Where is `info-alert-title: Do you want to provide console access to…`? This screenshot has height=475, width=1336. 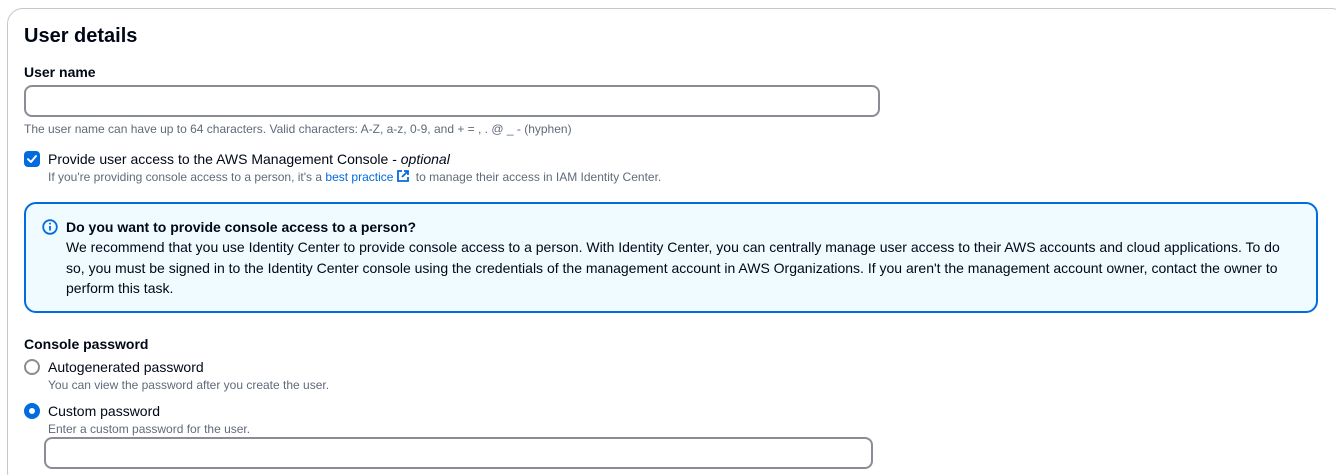
info-alert-title: Do you want to provide console access to… is located at coordinates (241, 227).